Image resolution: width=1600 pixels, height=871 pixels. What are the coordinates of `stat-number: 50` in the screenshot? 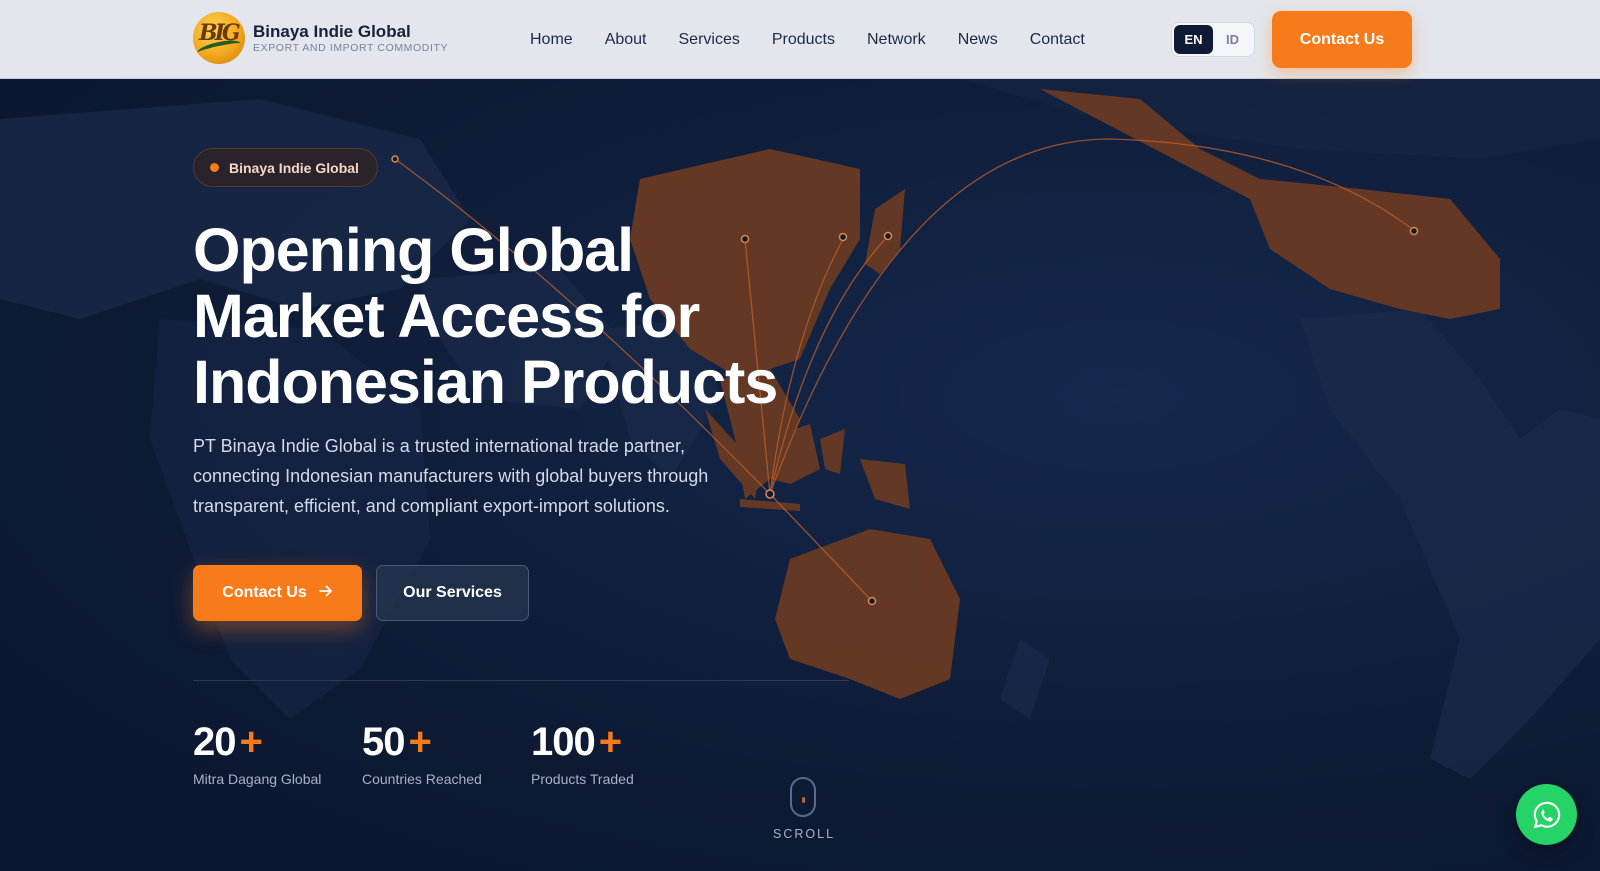 It's located at (383, 742).